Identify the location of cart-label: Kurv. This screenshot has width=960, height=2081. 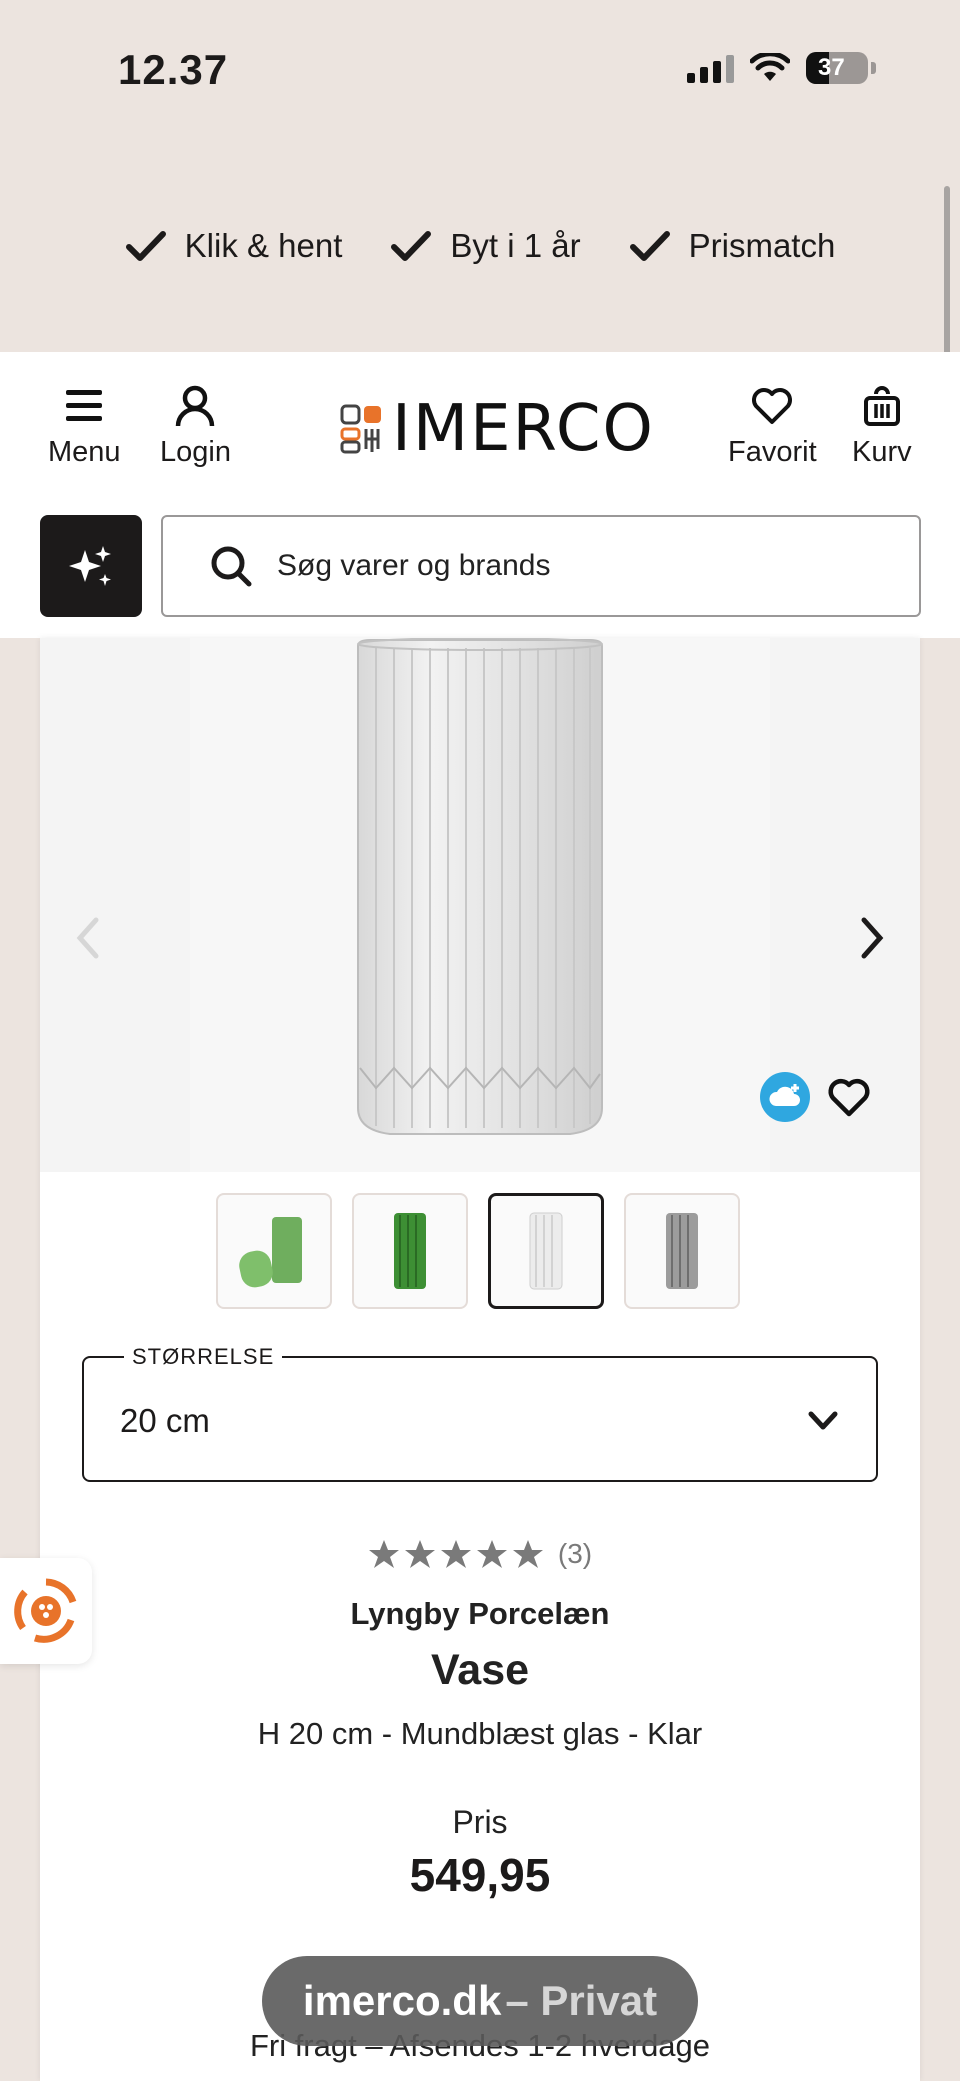
(882, 452).